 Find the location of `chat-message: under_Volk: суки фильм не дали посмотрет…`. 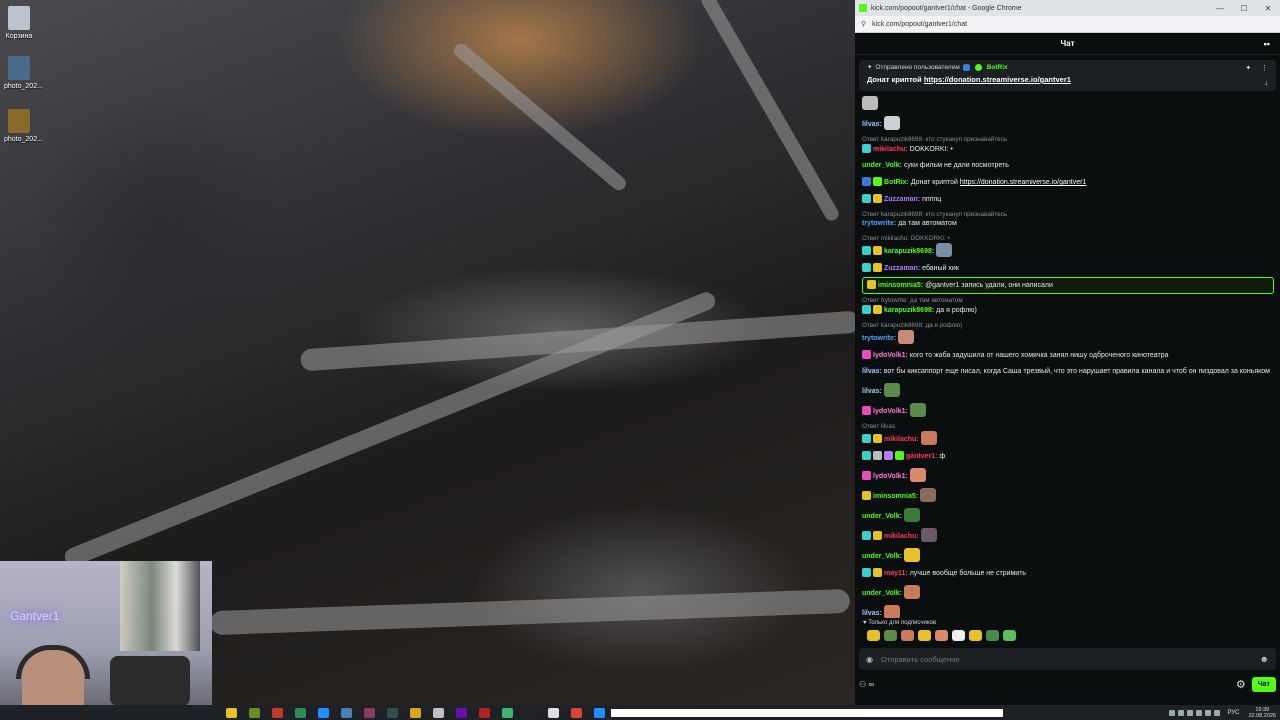

chat-message: under_Volk: суки фильм не дали посмотрет… is located at coordinates (1068, 166).